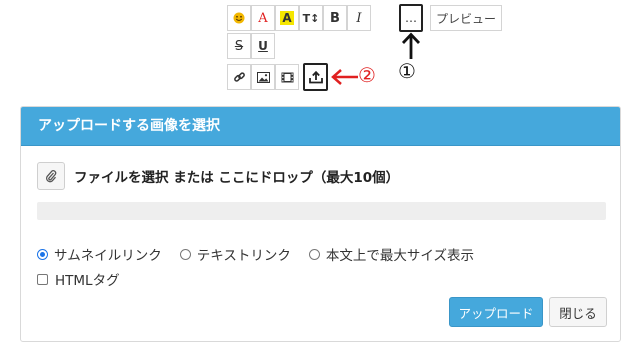 The width and height of the screenshot is (643, 347). I want to click on image-button, so click(263, 77).